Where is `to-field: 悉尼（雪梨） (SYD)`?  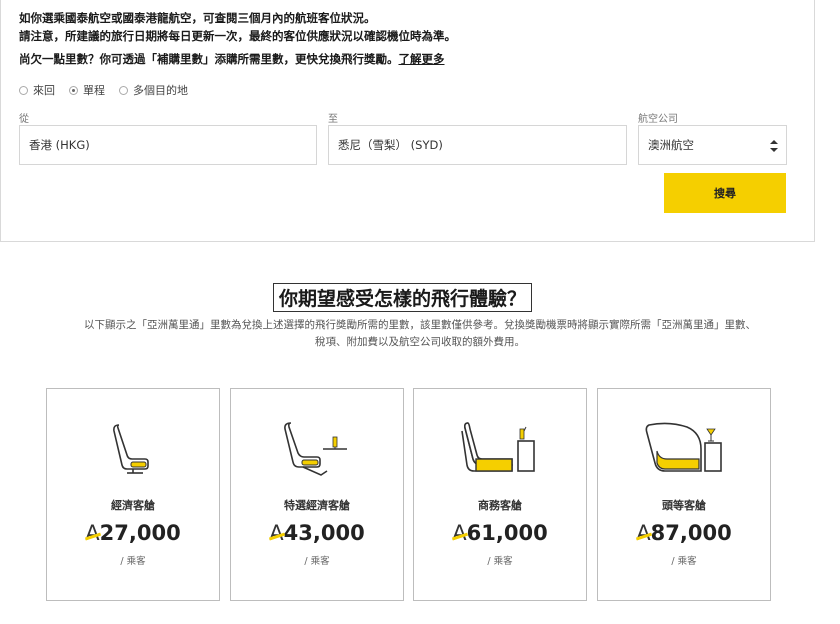 to-field: 悉尼（雪梨） (SYD) is located at coordinates (477, 145).